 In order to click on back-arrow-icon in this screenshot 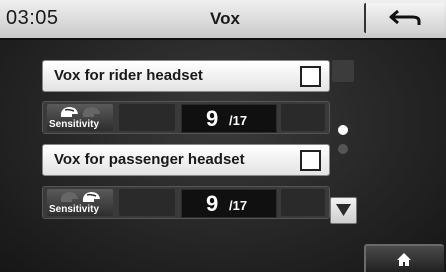, I will do `click(405, 17)`.